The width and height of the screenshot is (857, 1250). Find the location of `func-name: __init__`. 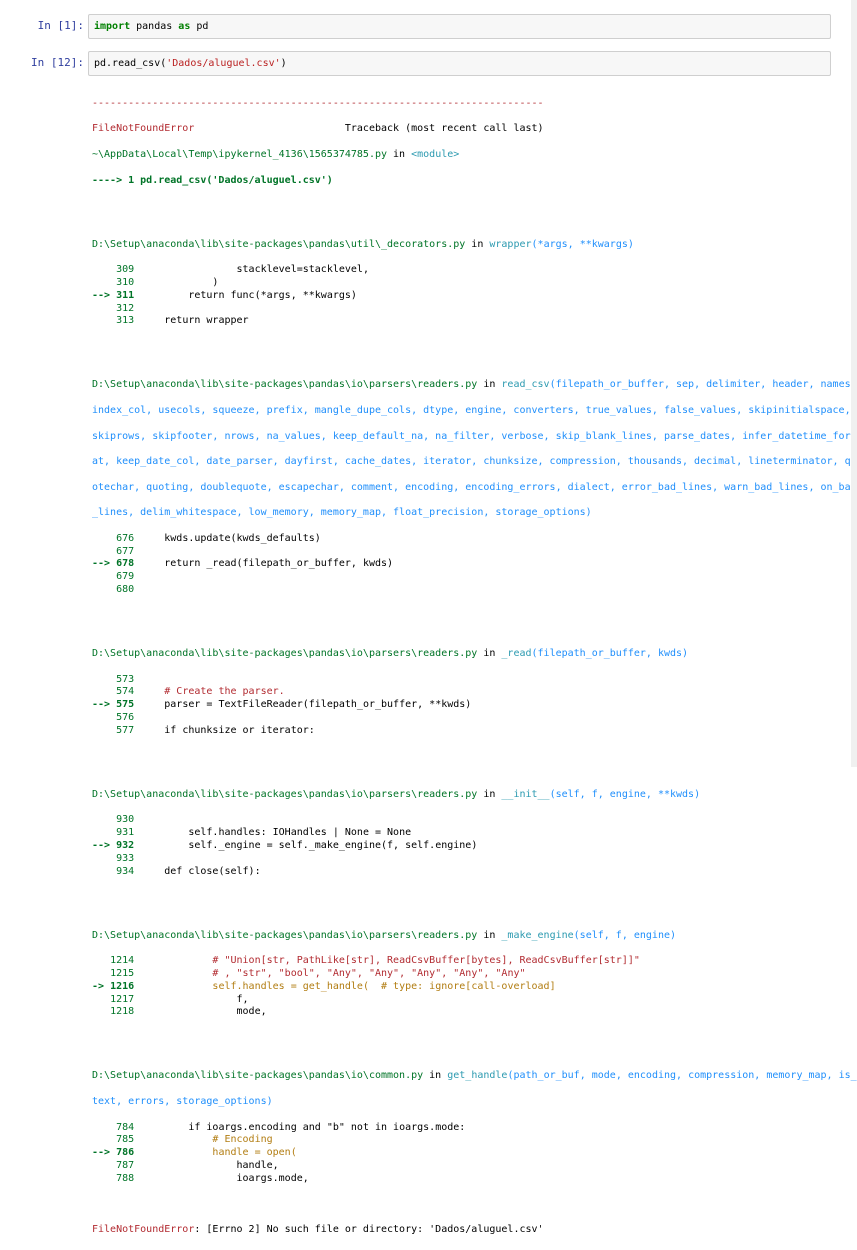

func-name: __init__ is located at coordinates (525, 794).